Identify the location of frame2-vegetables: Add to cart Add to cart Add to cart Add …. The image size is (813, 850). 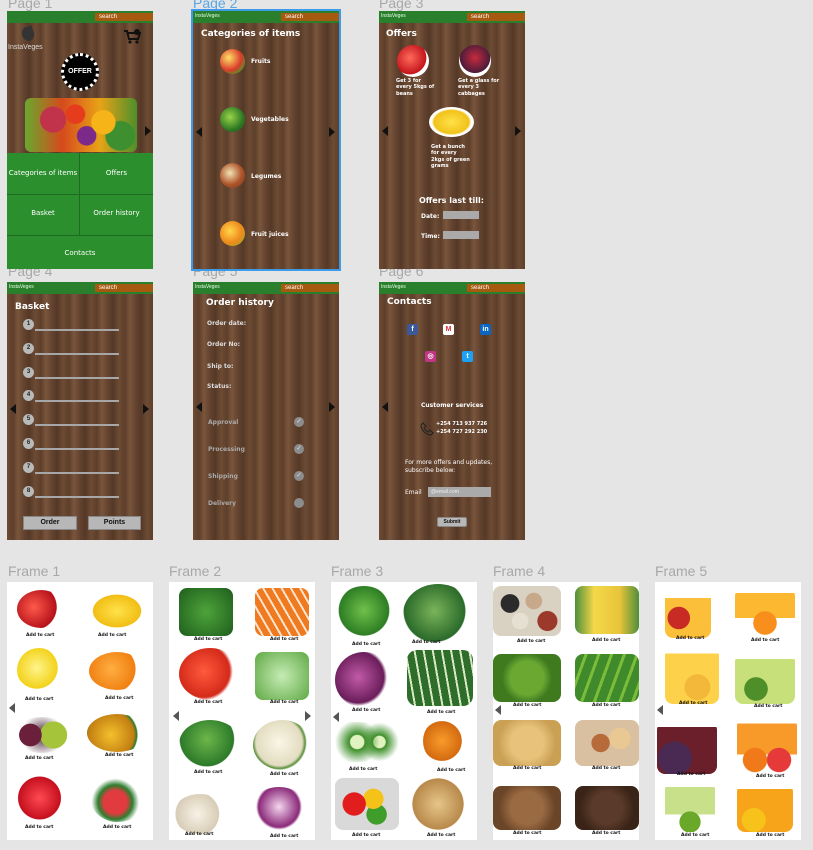
(242, 711).